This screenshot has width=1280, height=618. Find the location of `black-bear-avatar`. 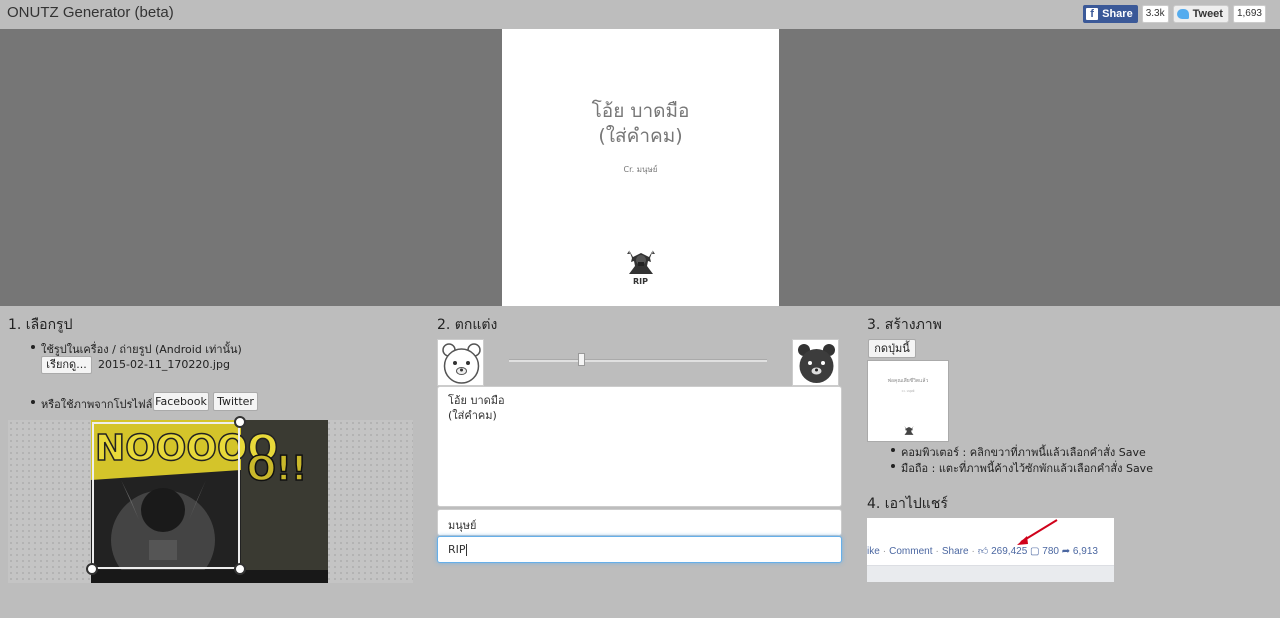

black-bear-avatar is located at coordinates (815, 362).